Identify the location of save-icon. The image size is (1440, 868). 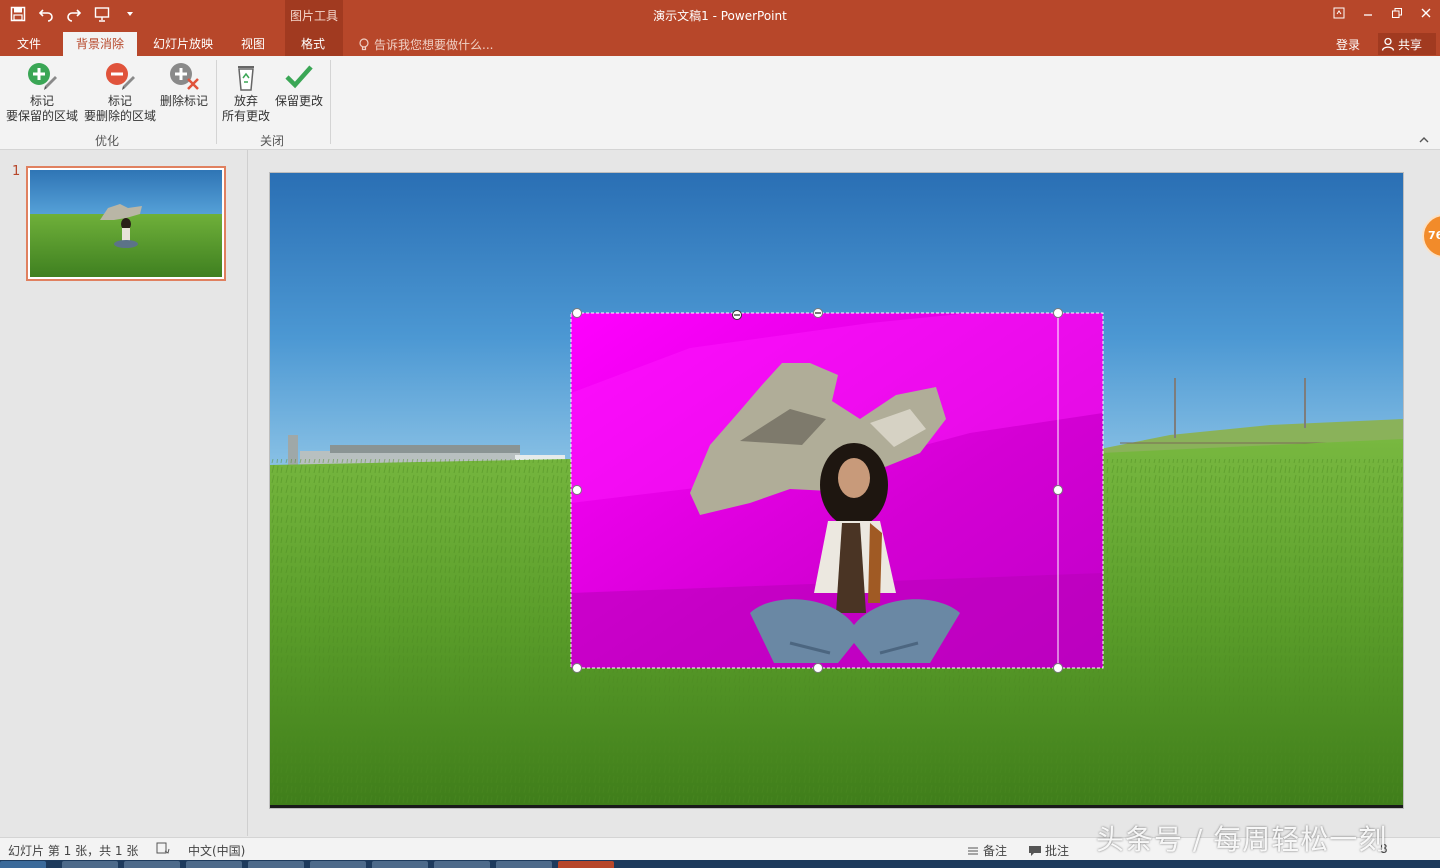
(18, 14).